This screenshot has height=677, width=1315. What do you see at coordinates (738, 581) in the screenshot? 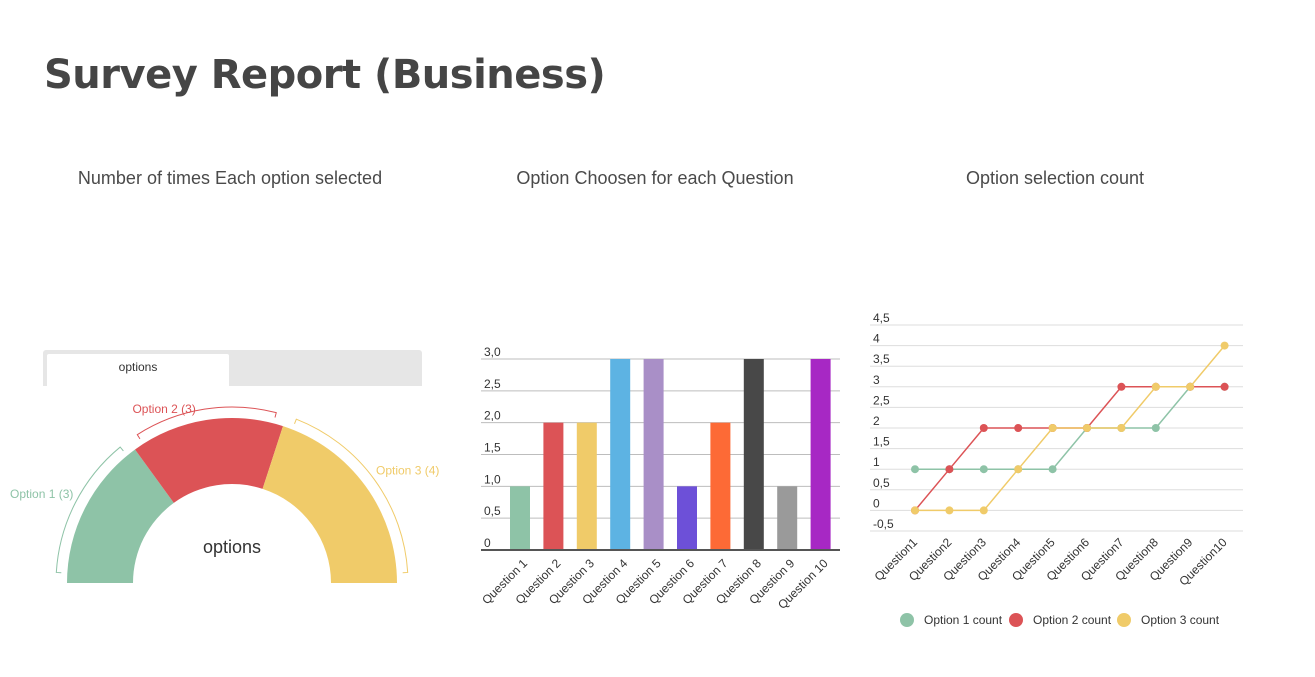
I see `bar-x-tick: Question 8` at bounding box center [738, 581].